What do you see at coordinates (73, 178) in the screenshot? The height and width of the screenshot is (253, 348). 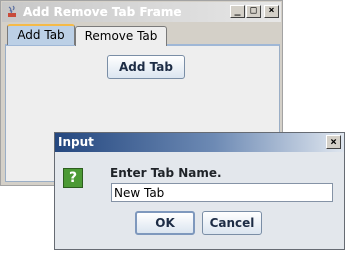 I see `question-icon: ?` at bounding box center [73, 178].